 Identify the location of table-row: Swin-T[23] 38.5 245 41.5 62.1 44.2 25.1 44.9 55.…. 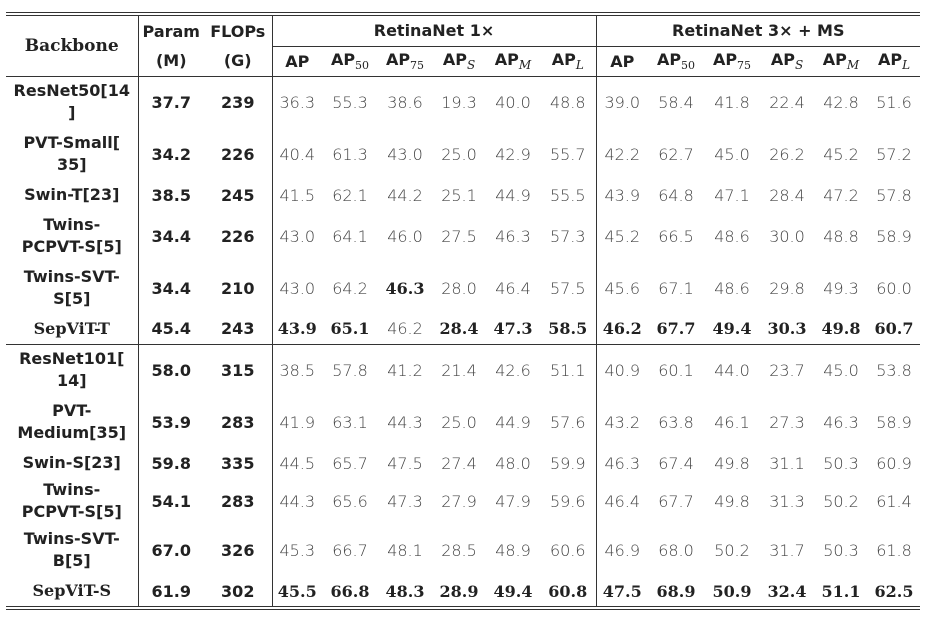
(463, 195).